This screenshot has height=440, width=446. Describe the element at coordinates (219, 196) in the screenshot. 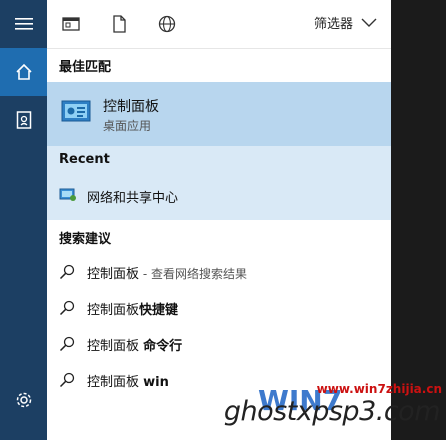

I see `recent-item: 网络和共享中心` at that location.